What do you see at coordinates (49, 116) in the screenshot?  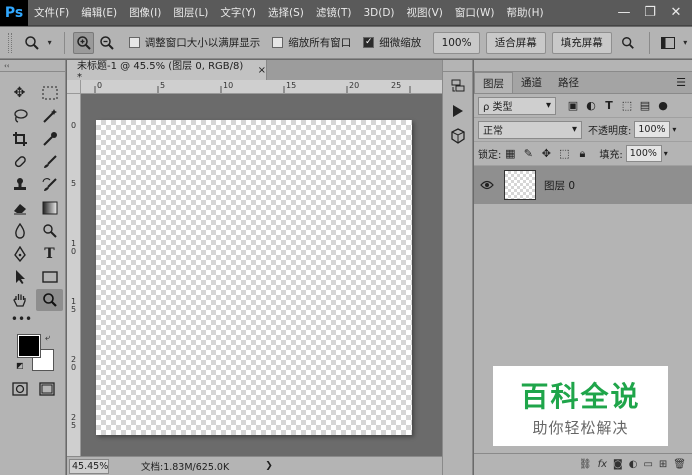 I see `magic-wand-tool-icon` at bounding box center [49, 116].